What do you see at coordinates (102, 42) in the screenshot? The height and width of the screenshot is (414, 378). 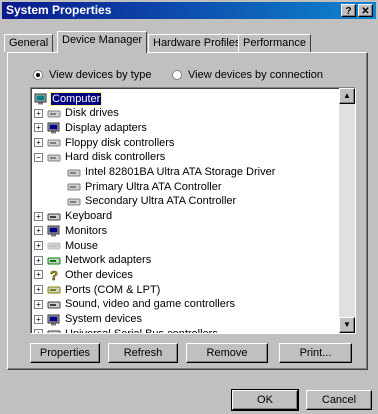 I see `tab-device-manager: Device Manager` at bounding box center [102, 42].